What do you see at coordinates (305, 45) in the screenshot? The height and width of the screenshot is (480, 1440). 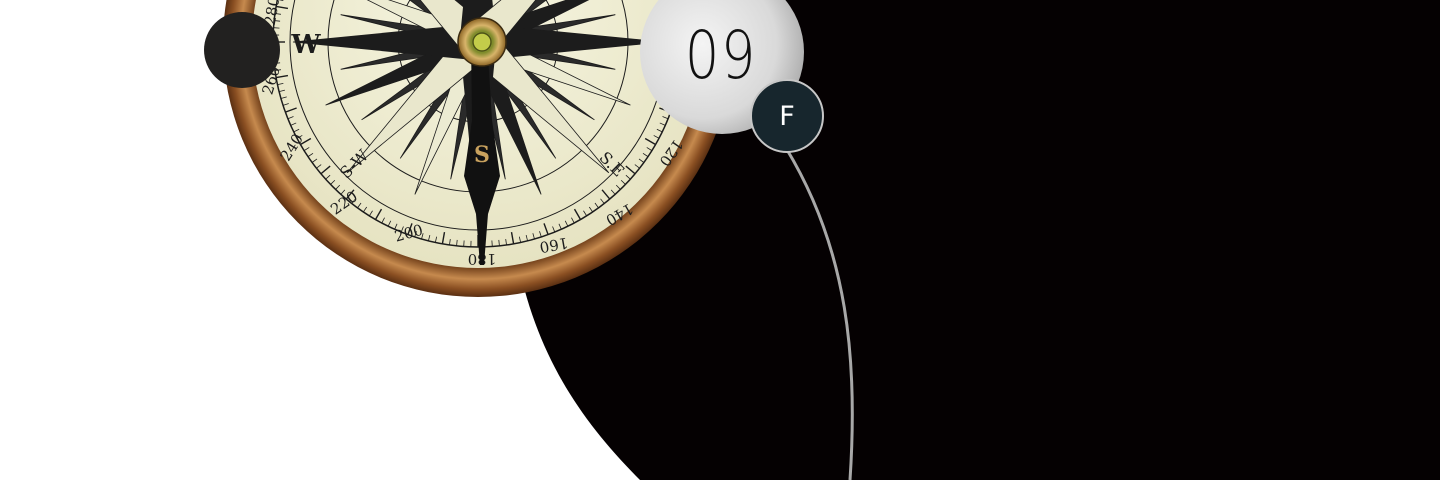 I see `compass-west-label: W` at bounding box center [305, 45].